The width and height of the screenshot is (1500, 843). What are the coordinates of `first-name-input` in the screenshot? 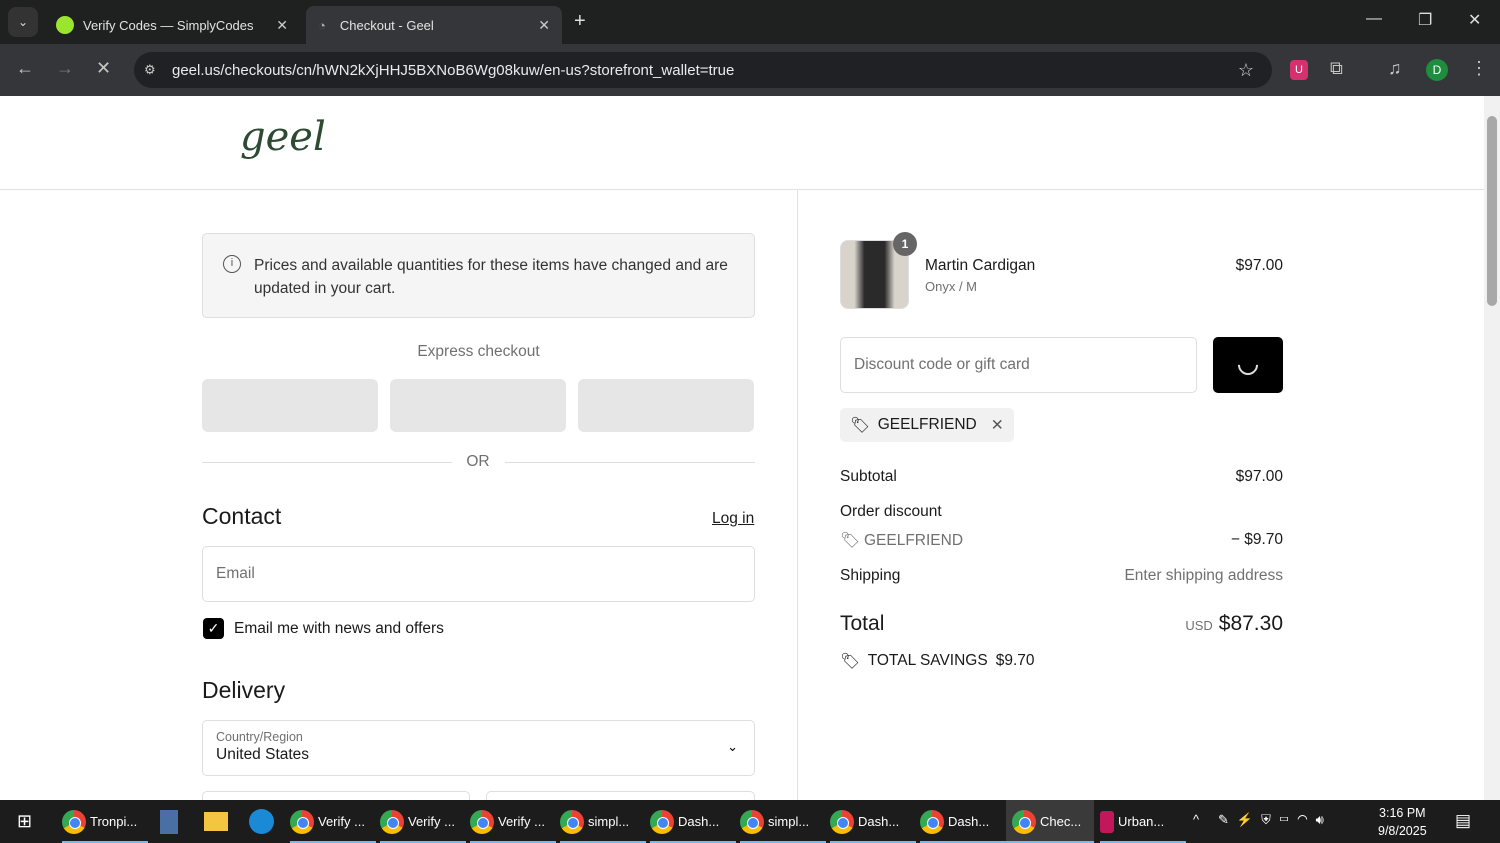 It's located at (336, 795).